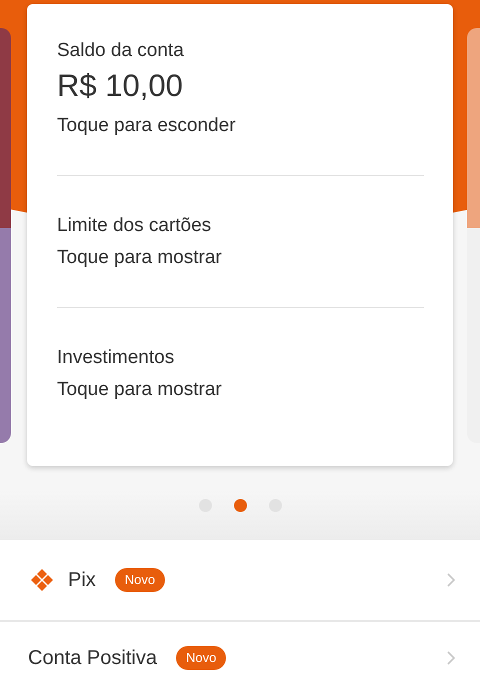  I want to click on menu-item: Pix Novo, so click(240, 580).